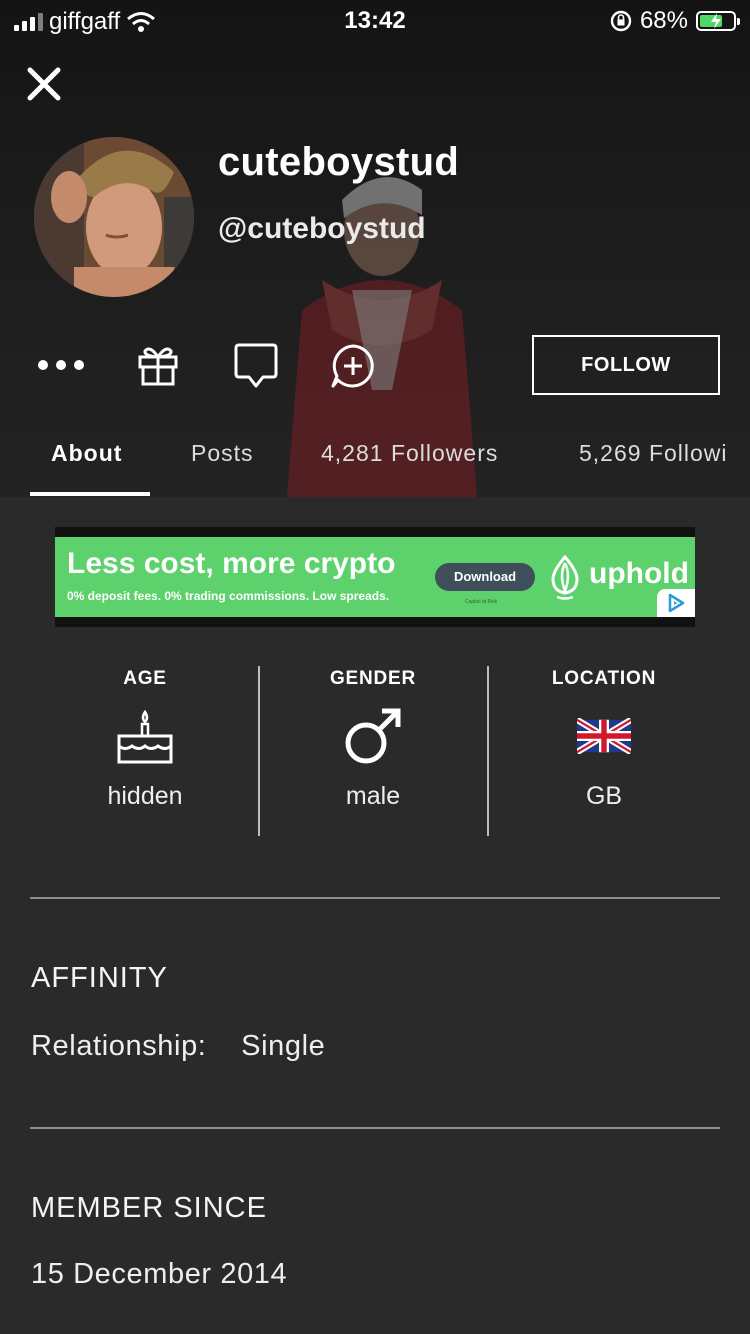 Image resolution: width=750 pixels, height=1334 pixels. What do you see at coordinates (145, 796) in the screenshot?
I see `stat-age-value: hidden` at bounding box center [145, 796].